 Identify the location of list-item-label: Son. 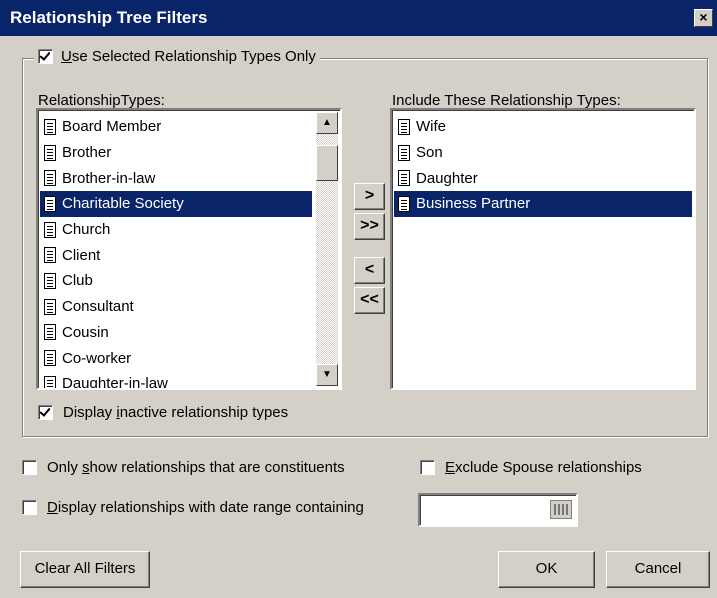
(429, 153).